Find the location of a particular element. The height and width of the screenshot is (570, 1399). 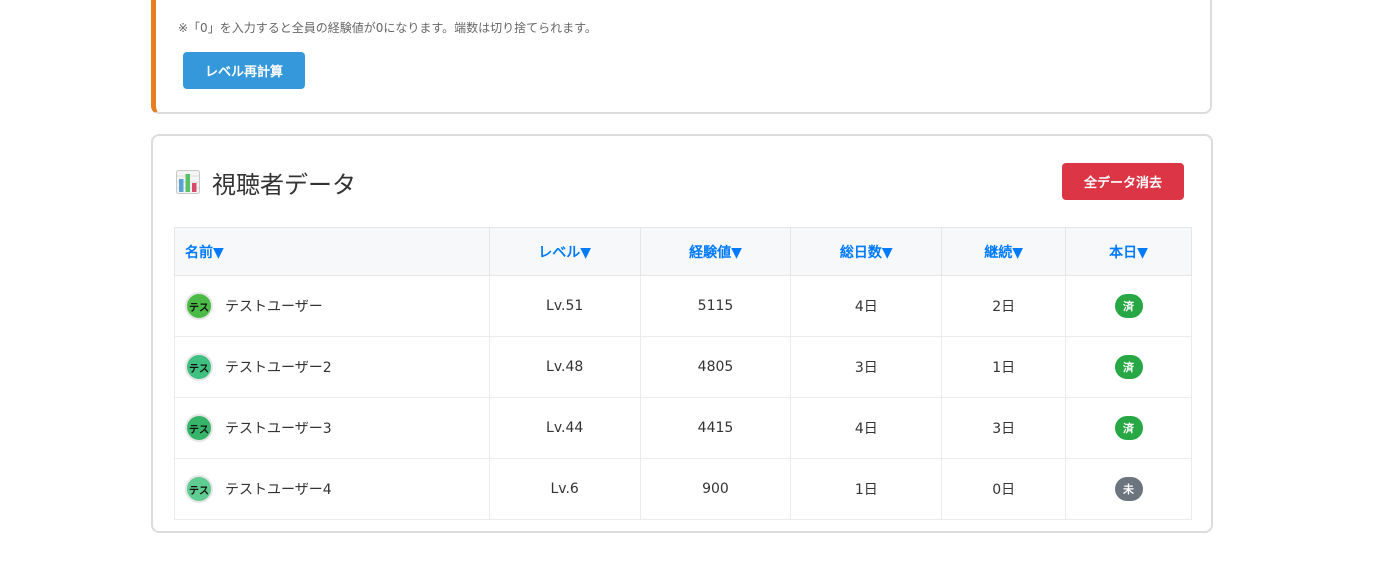

today-status-badge: 未 is located at coordinates (1128, 489).